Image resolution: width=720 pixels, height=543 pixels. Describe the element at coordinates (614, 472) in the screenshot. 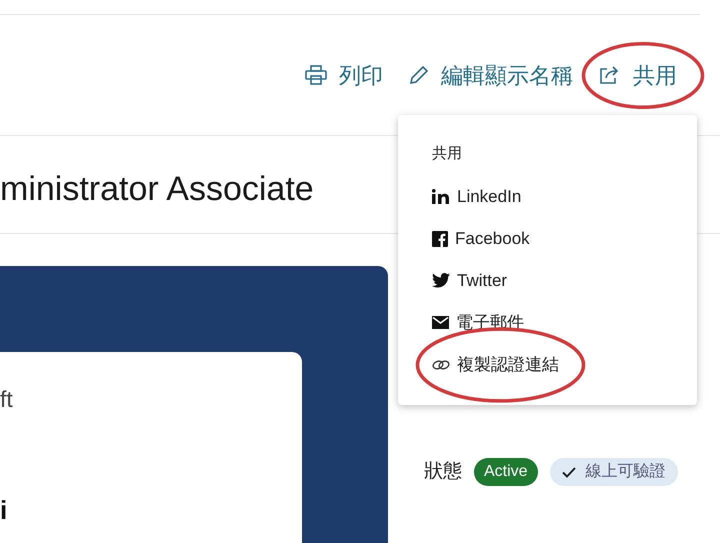

I see `verified-badge: 線上可驗證` at that location.